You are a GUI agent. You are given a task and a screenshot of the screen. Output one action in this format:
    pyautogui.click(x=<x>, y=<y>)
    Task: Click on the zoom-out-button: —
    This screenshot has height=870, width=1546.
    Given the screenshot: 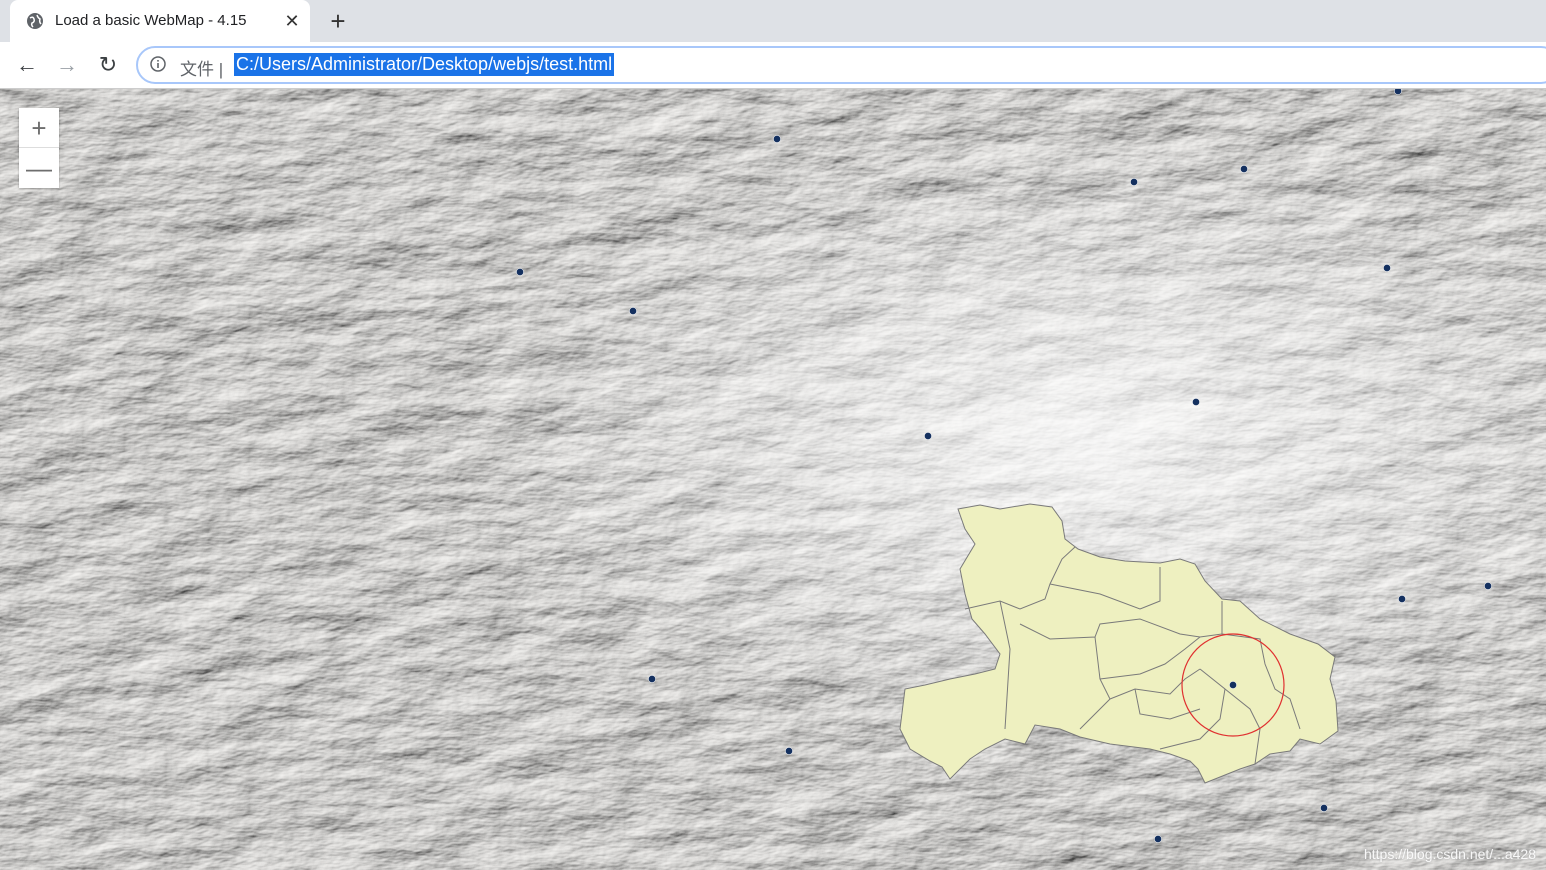 What is the action you would take?
    pyautogui.click(x=39, y=168)
    